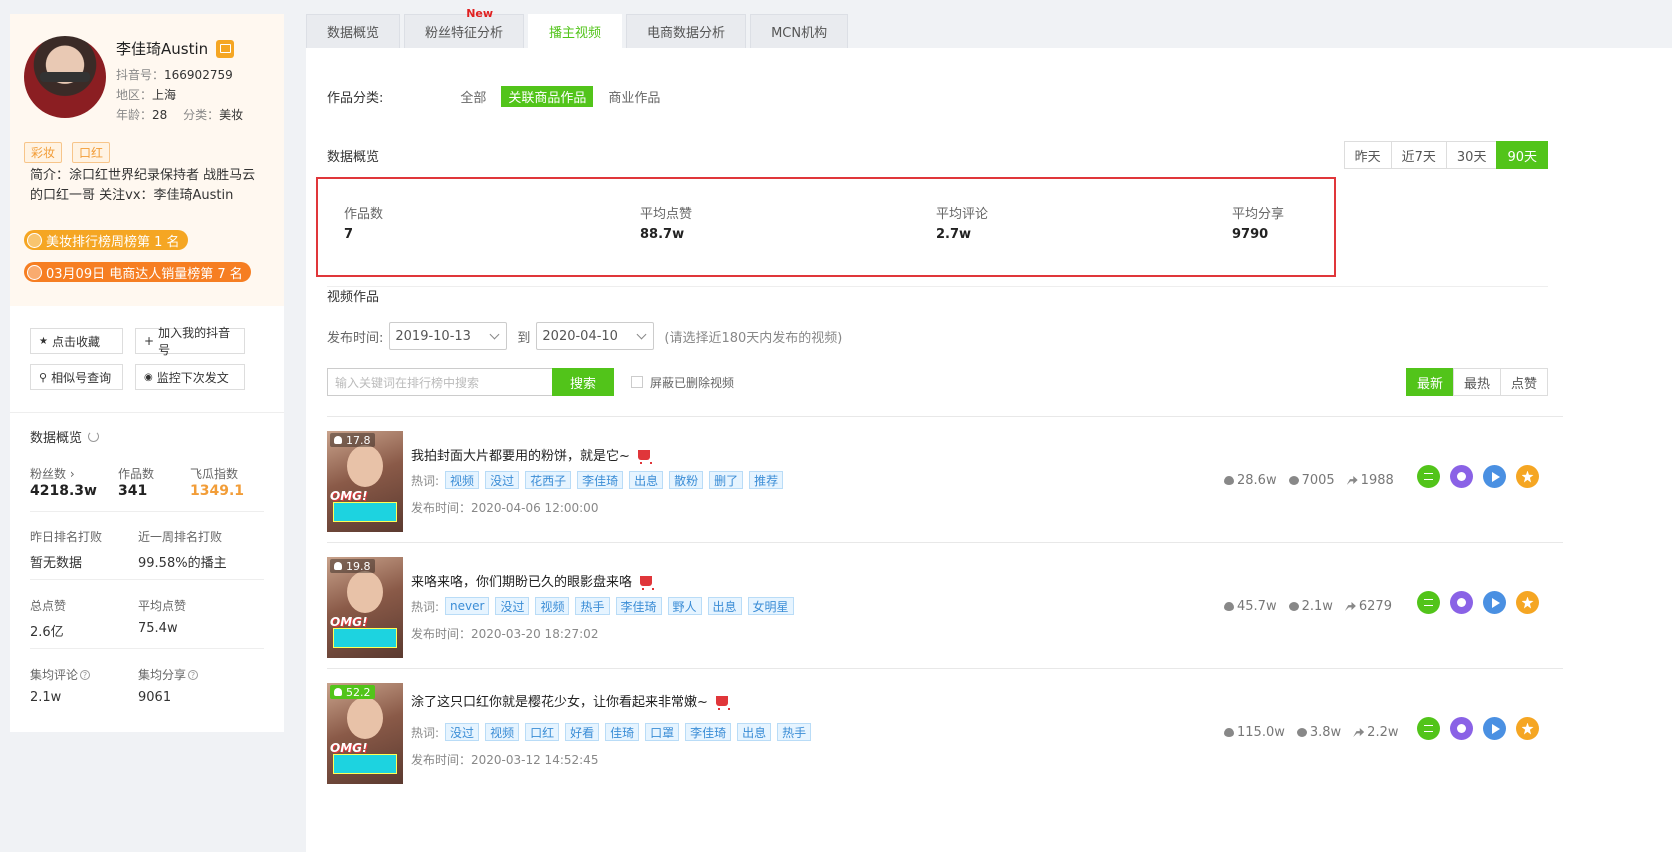 The image size is (1672, 852). I want to click on play-icon, so click(1495, 476).